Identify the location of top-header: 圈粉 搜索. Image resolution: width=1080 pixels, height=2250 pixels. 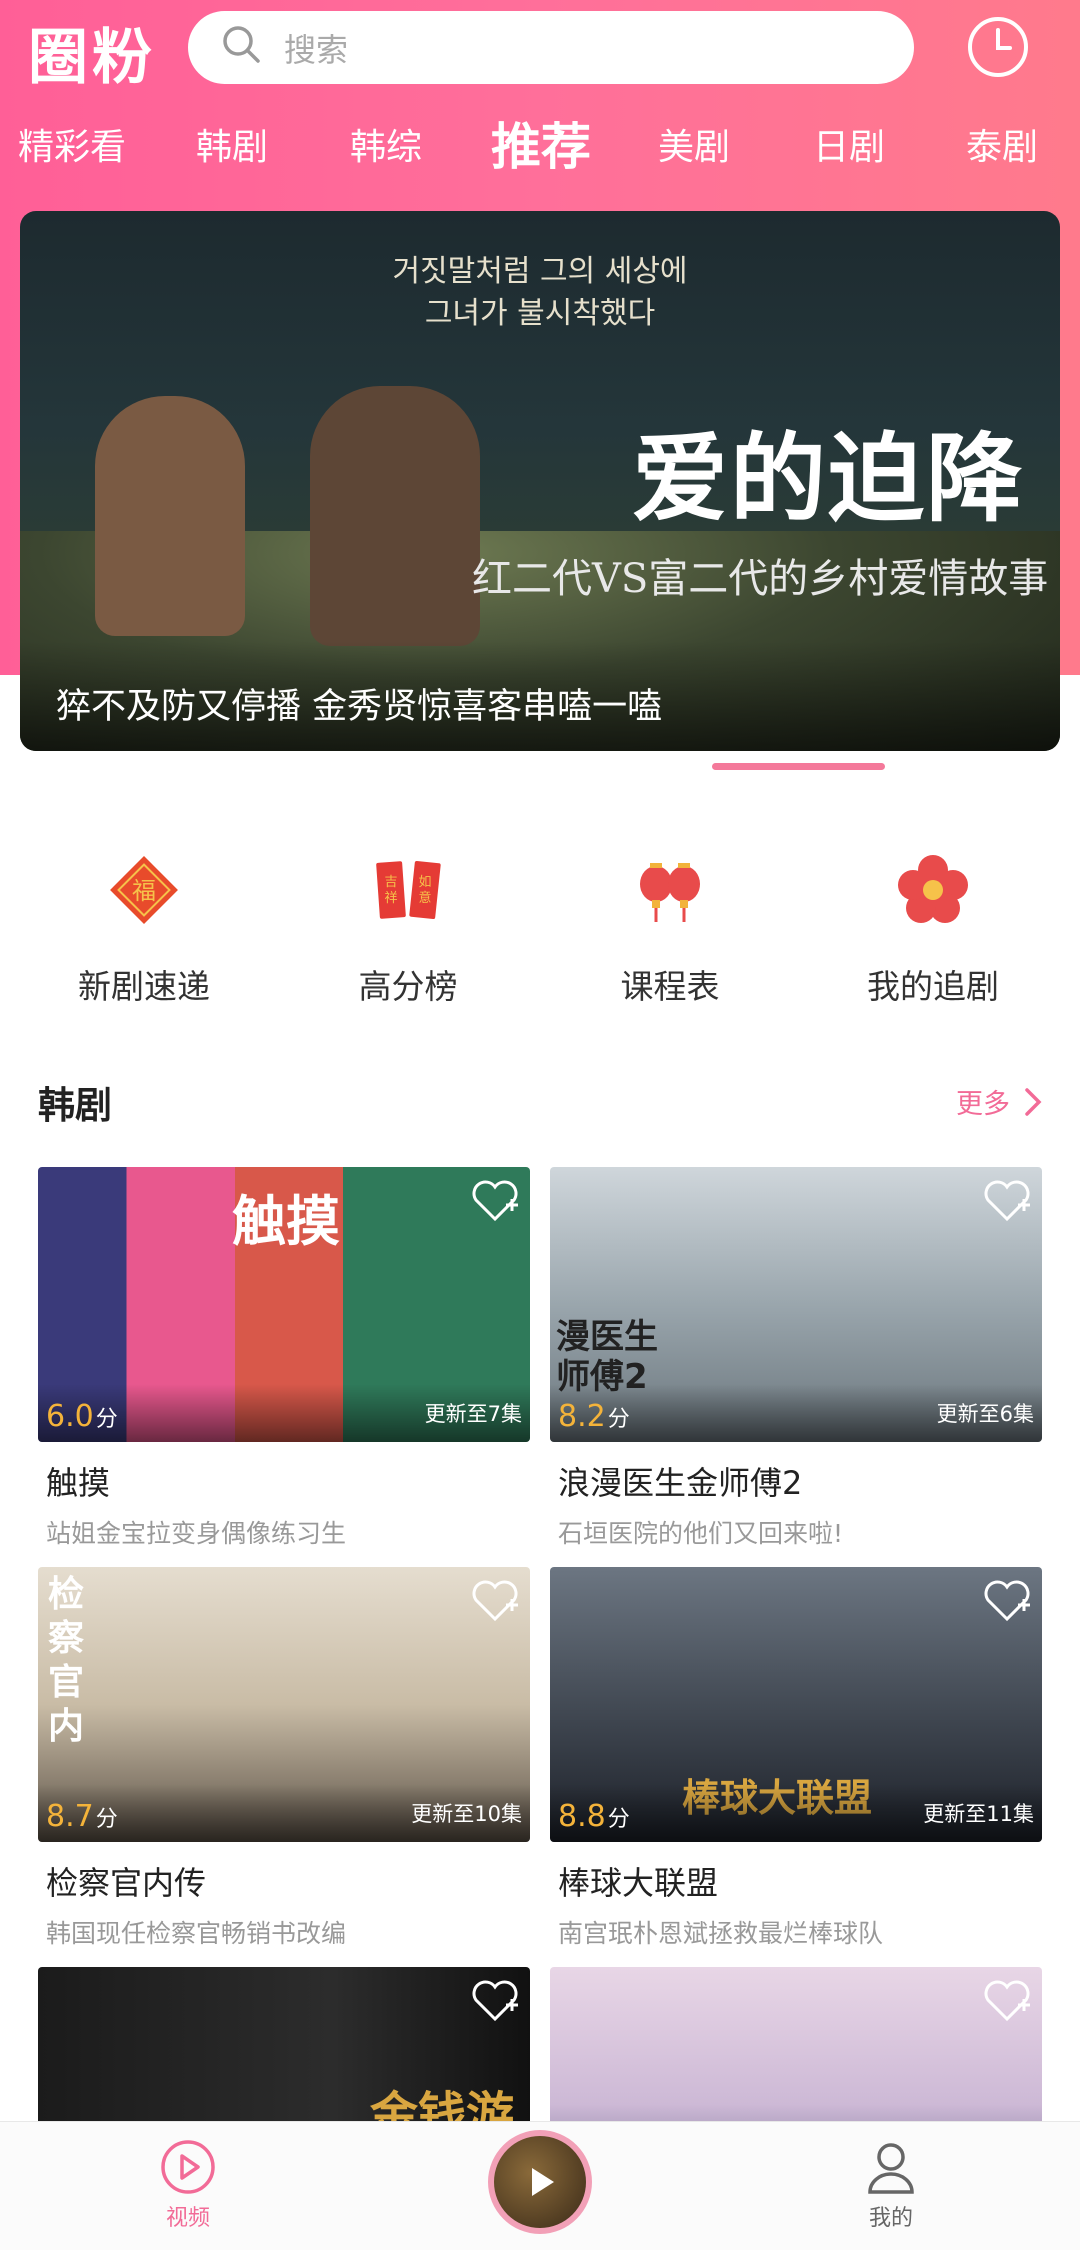
(540, 55).